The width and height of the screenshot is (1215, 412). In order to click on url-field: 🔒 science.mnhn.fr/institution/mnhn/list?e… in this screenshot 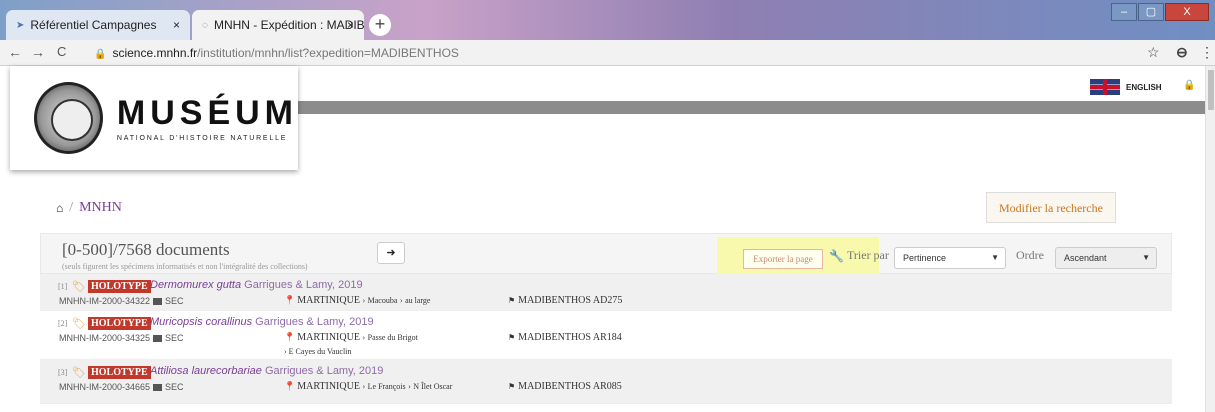, I will do `click(276, 53)`.